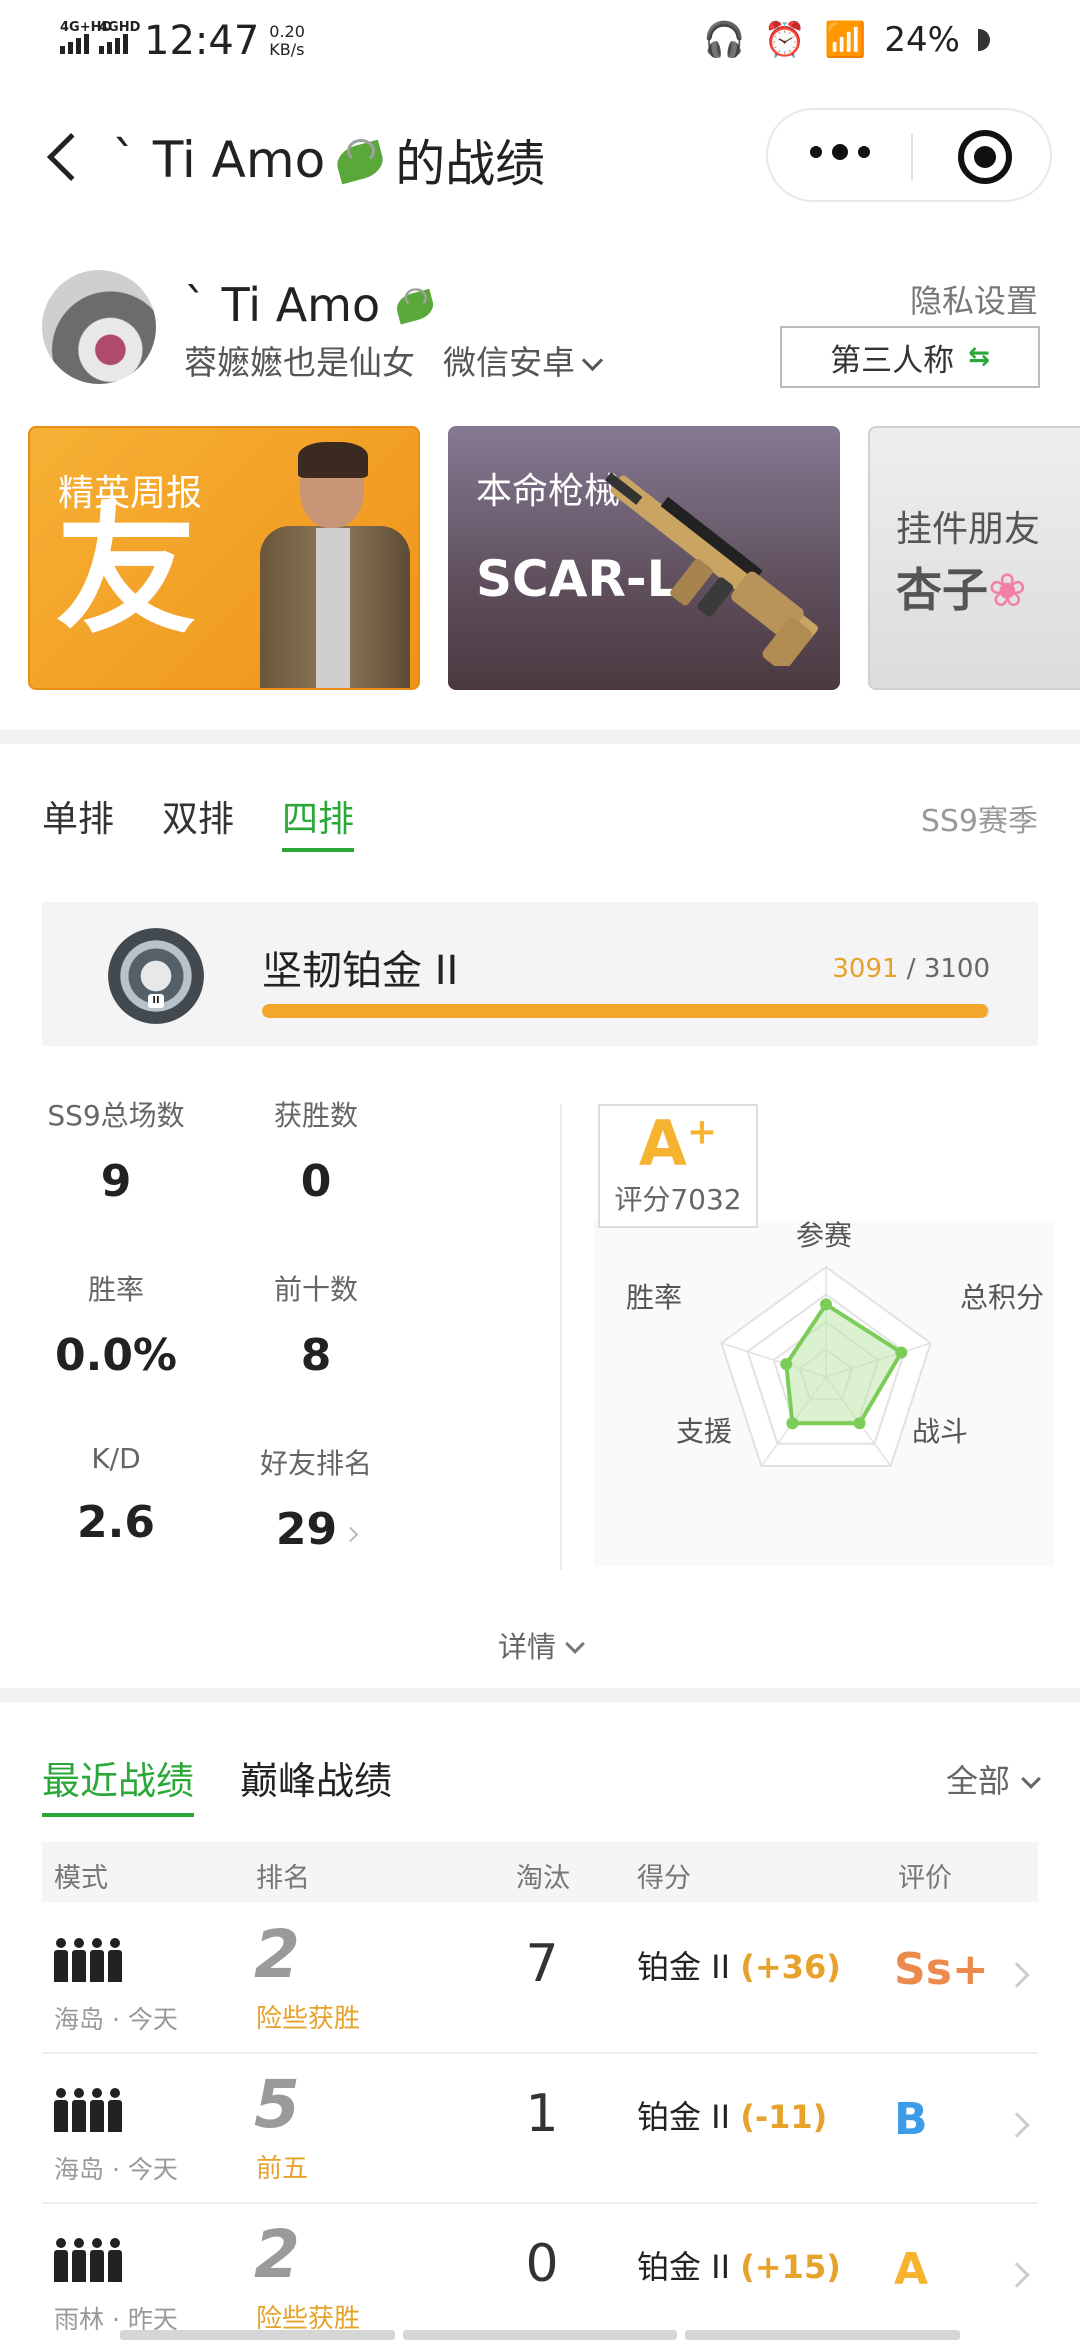 Image resolution: width=1080 pixels, height=2340 pixels. Describe the element at coordinates (118, 1783) in the screenshot. I see `tab-recent-records: 最近战绩` at that location.